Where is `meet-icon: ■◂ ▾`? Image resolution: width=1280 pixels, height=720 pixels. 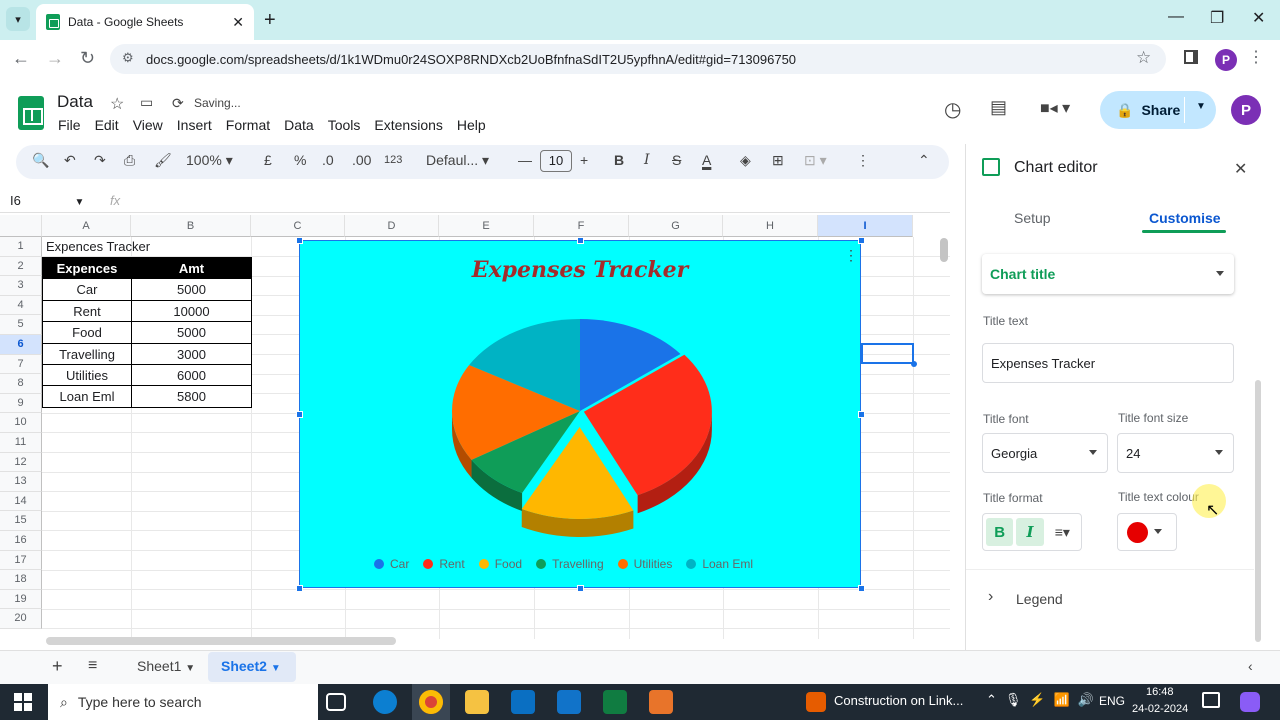
meet-icon: ■◂ ▾ is located at coordinates (1055, 108).